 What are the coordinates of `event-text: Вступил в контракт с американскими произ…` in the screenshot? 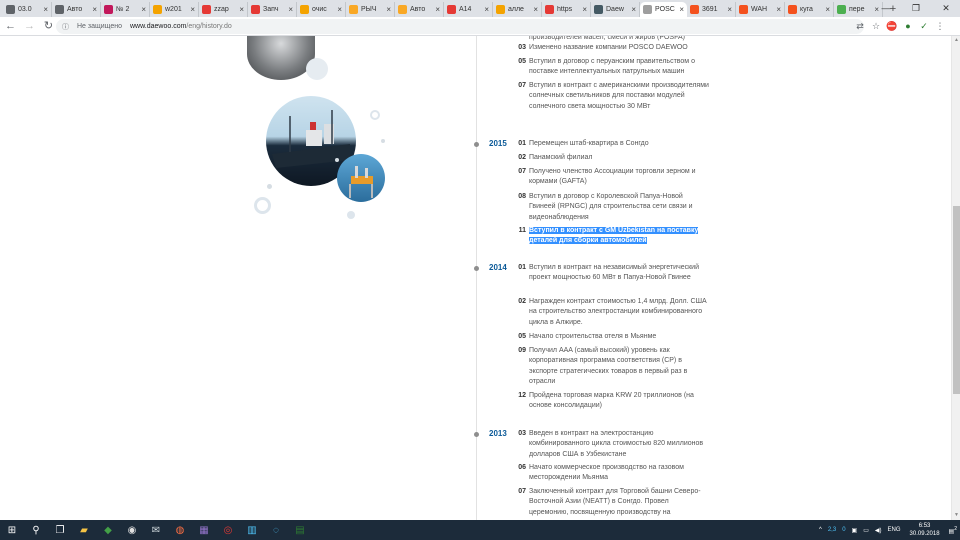 It's located at (619, 96).